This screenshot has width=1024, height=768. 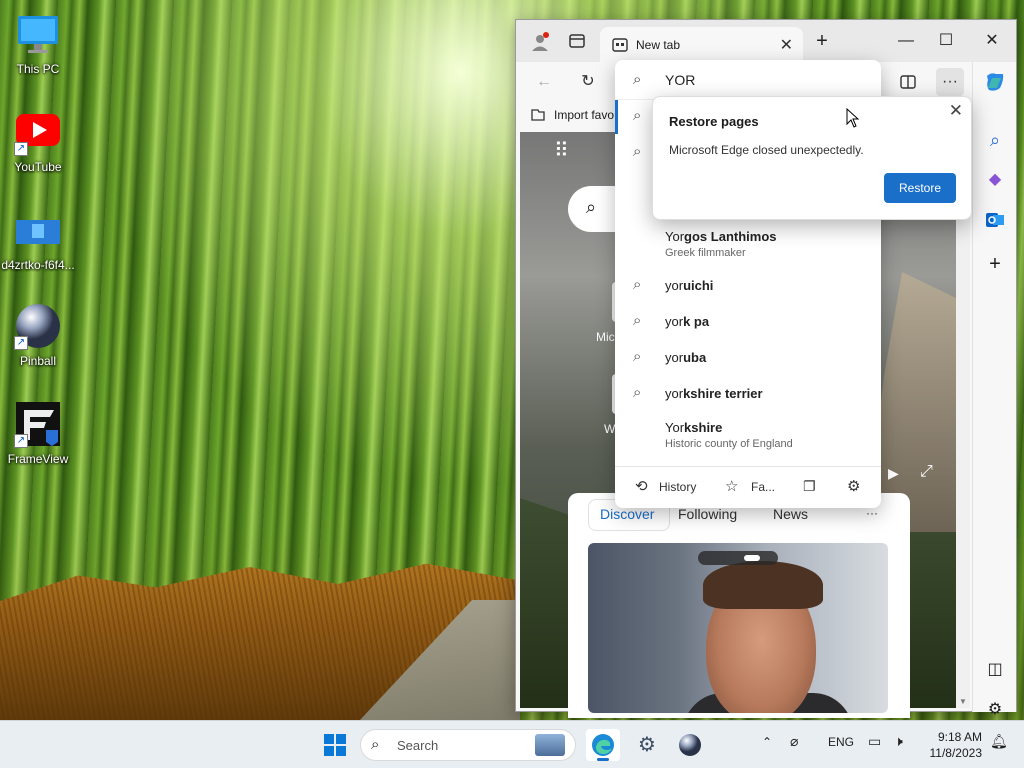 I want to click on suggestion-text: yorkshire terrier, so click(x=714, y=393).